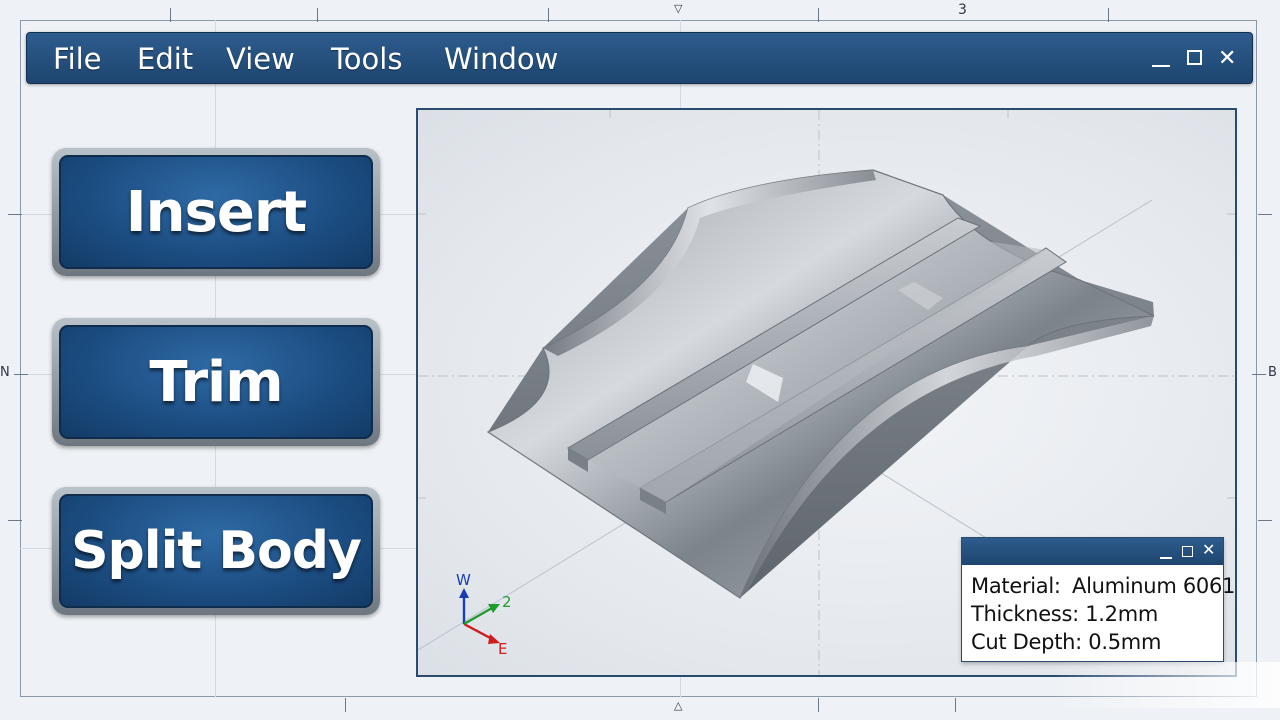 This screenshot has height=720, width=1280. I want to click on insert-button-label: Insert, so click(216, 212).